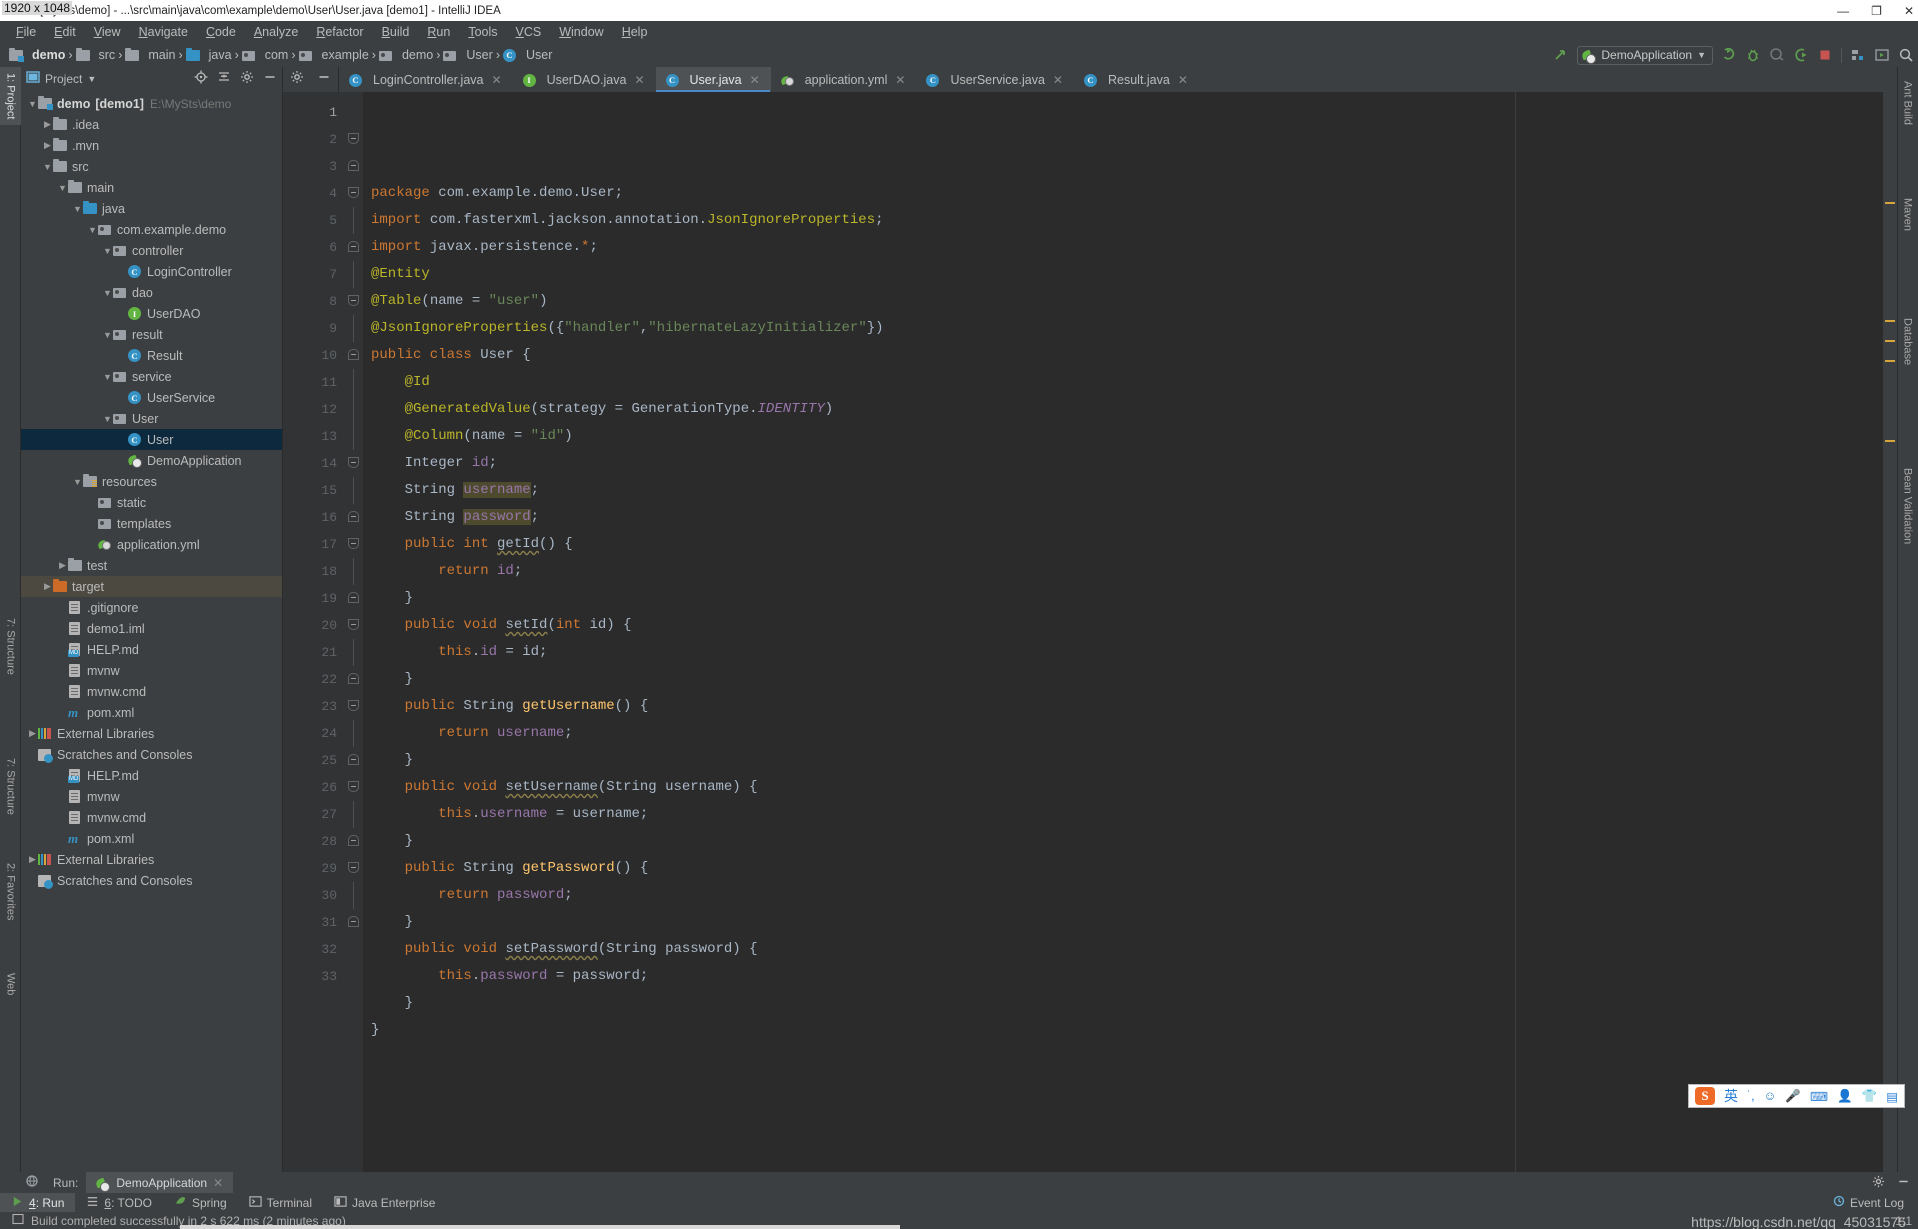 Image resolution: width=1918 pixels, height=1229 pixels. Describe the element at coordinates (151, 103) in the screenshot. I see `tree-node-demo: ▼ demo [demo1] E:\MySts\demo` at that location.